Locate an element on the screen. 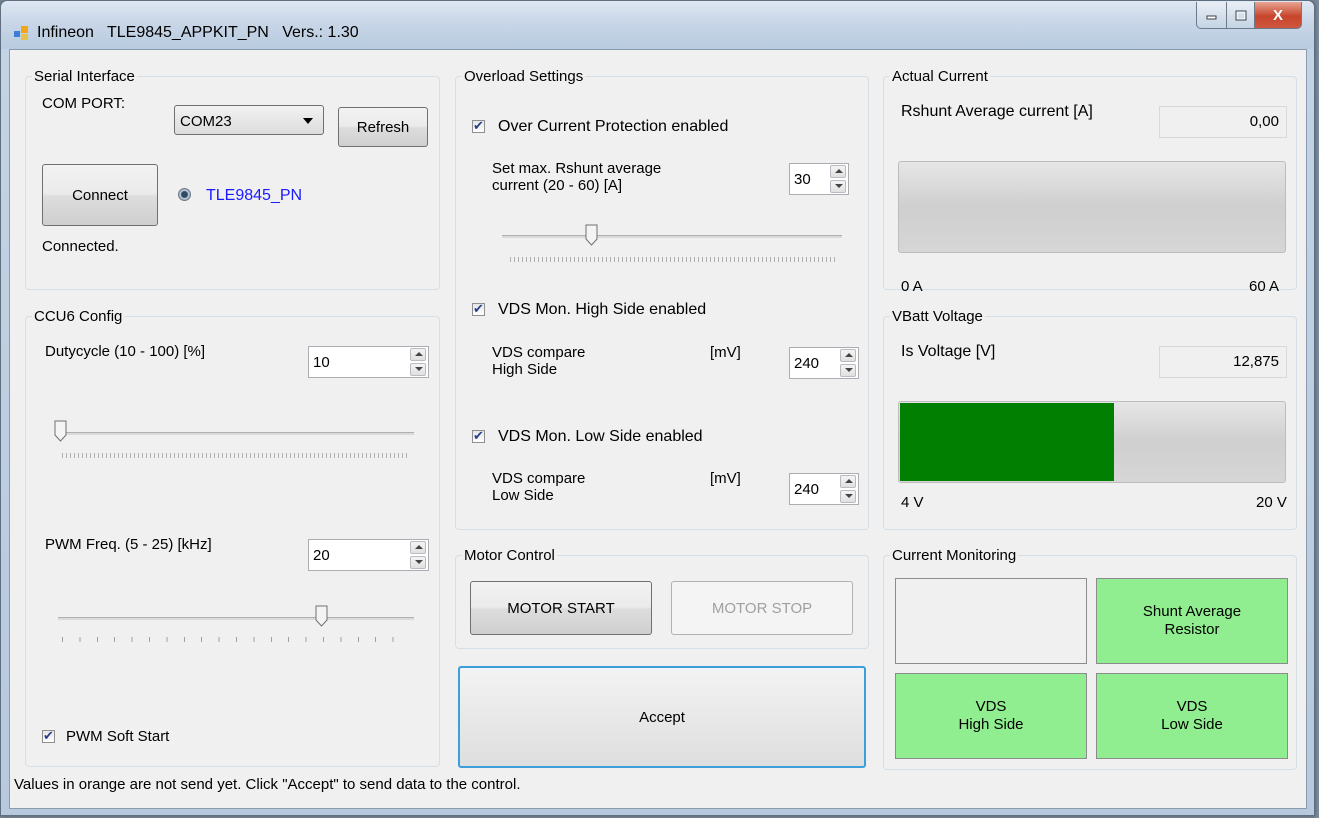 Image resolution: width=1319 pixels, height=818 pixels. dutycycle-value: 10 is located at coordinates (321, 362).